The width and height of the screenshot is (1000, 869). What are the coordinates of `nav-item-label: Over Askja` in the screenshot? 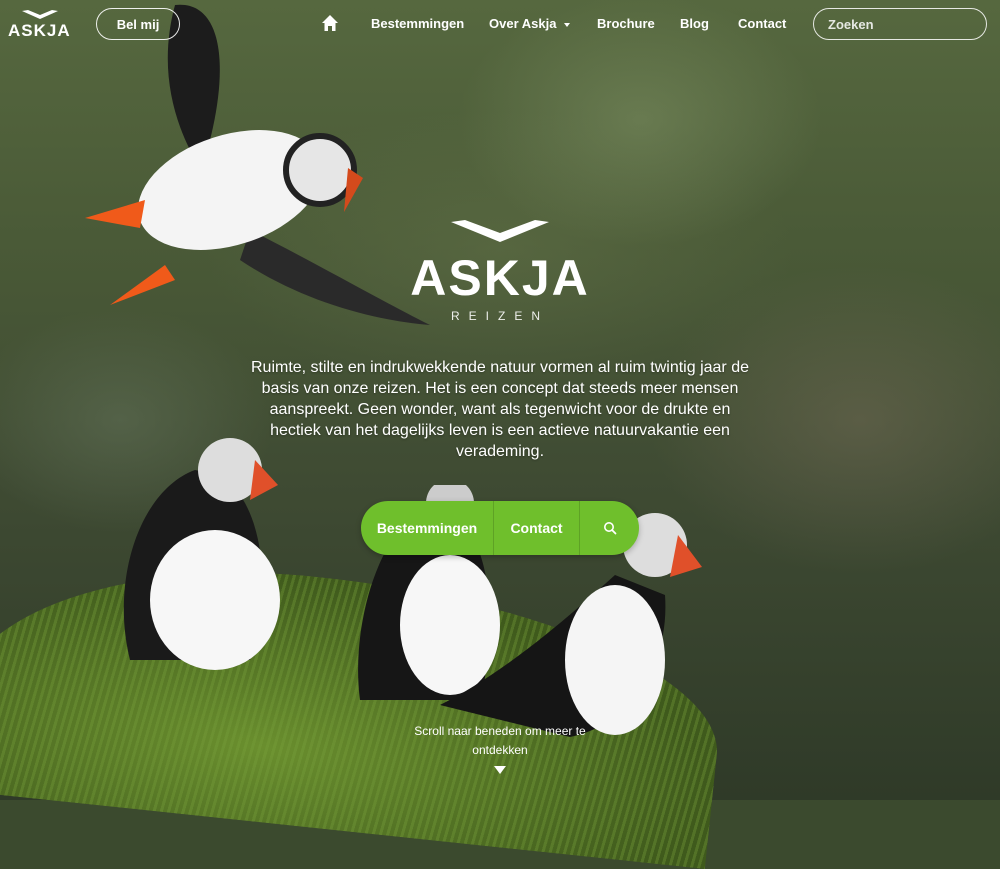 It's located at (523, 23).